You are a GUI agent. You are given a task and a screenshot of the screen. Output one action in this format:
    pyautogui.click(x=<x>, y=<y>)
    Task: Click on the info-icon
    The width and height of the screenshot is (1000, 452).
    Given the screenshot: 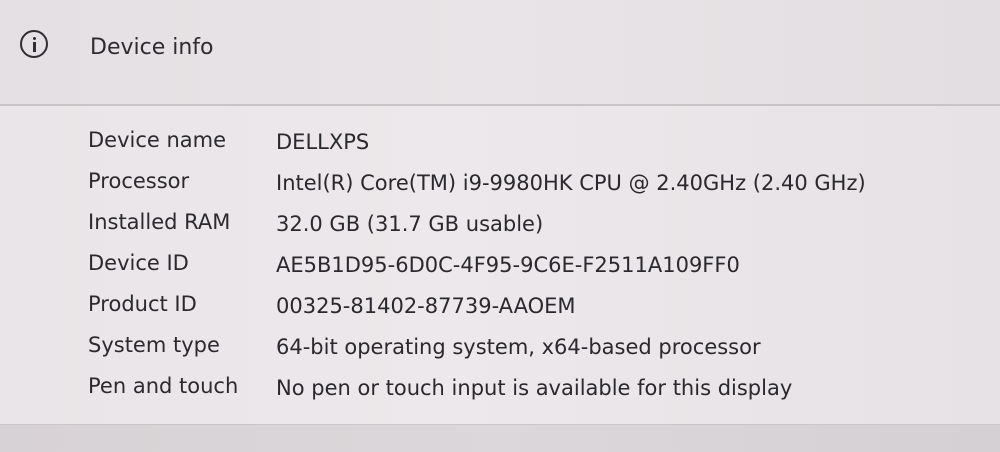 What is the action you would take?
    pyautogui.click(x=34, y=44)
    